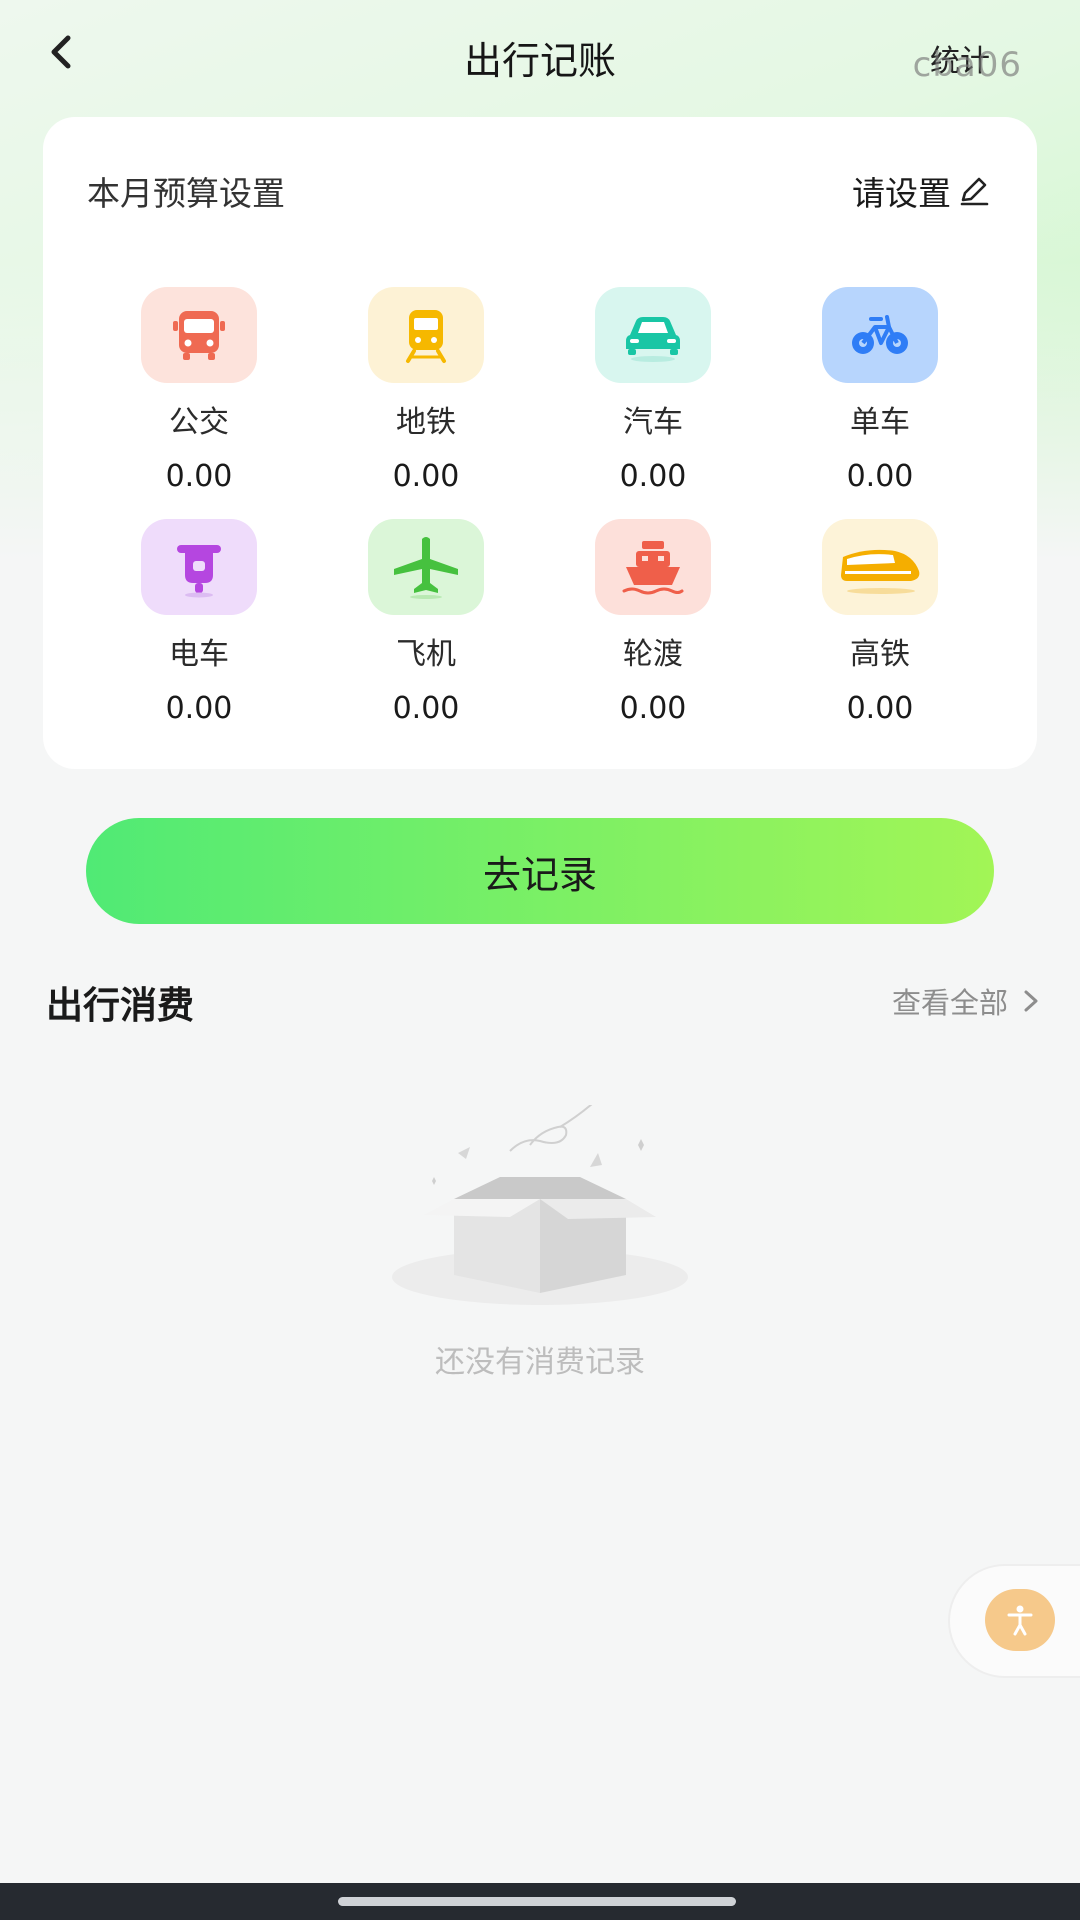 Image resolution: width=1080 pixels, height=1920 pixels. I want to click on budget-card-title: 本月预算设置, so click(186, 193).